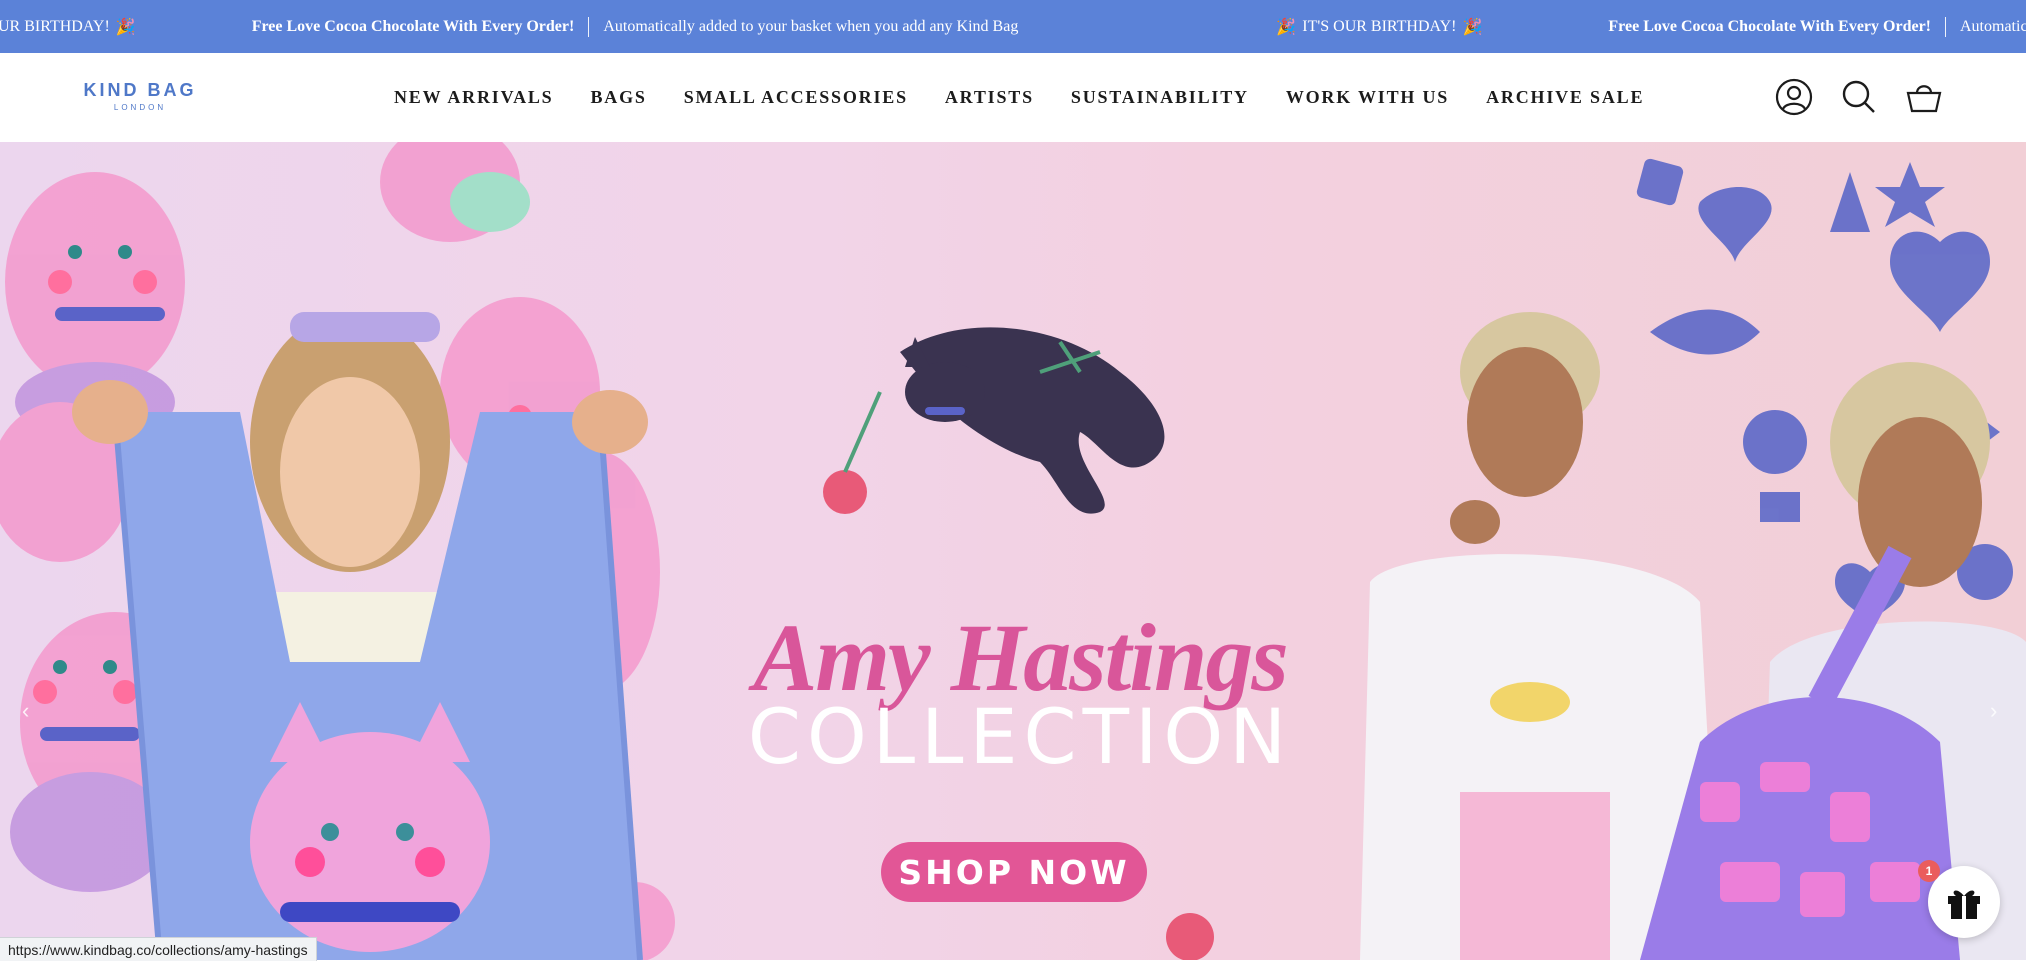  Describe the element at coordinates (68, 26) in the screenshot. I see `announcement-birthday: UR BIRTHDAY! 🎉` at that location.